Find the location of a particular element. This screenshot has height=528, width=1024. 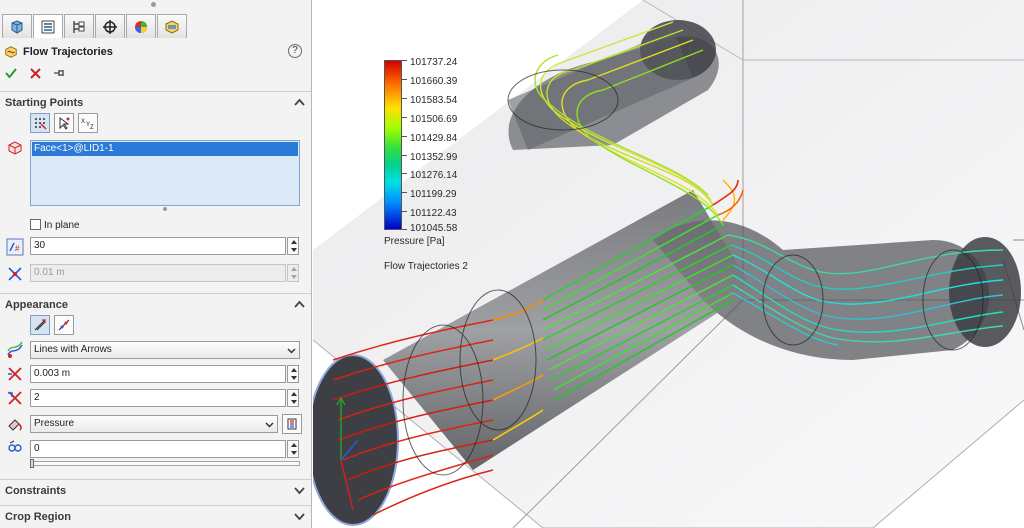

number-of-points-icon: # is located at coordinates (15, 247).